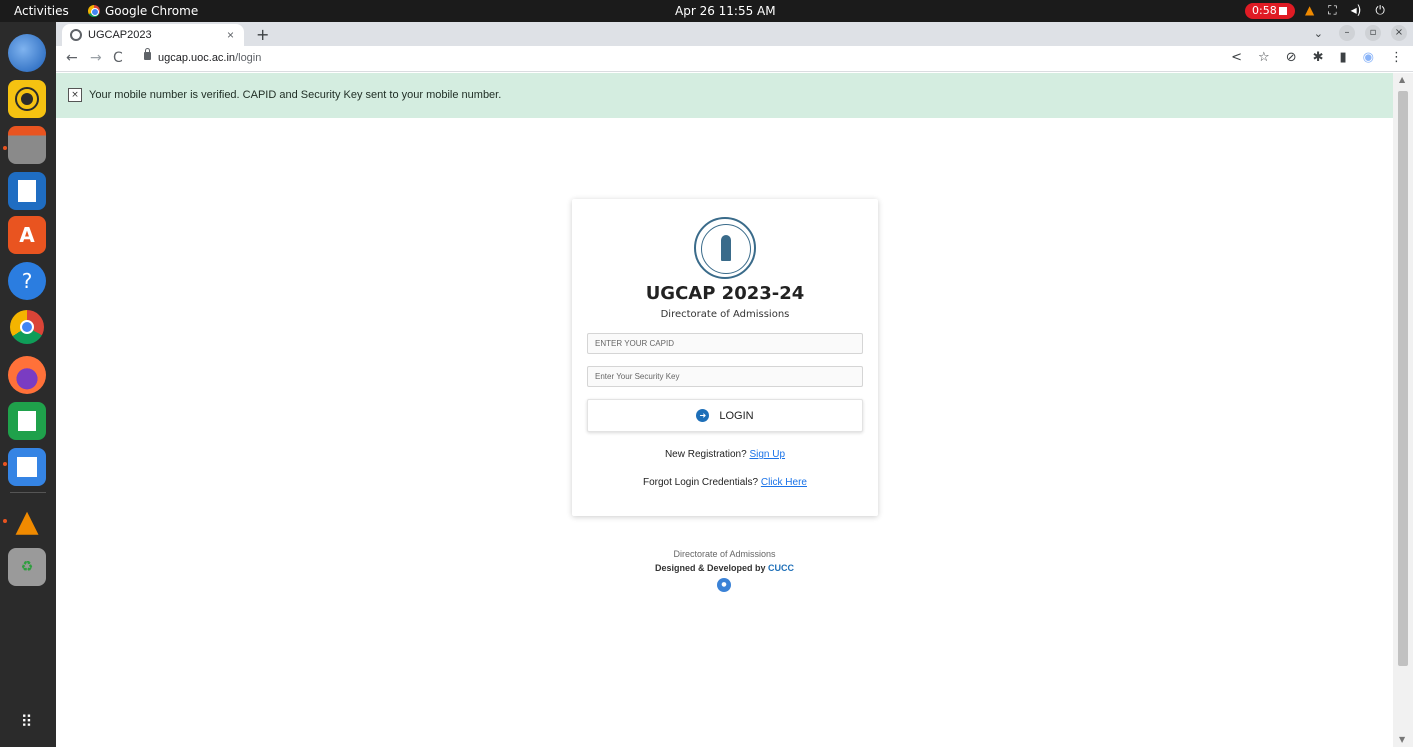 The height and width of the screenshot is (747, 1413). Describe the element at coordinates (27, 521) in the screenshot. I see `vlc-icon: ▲` at that location.